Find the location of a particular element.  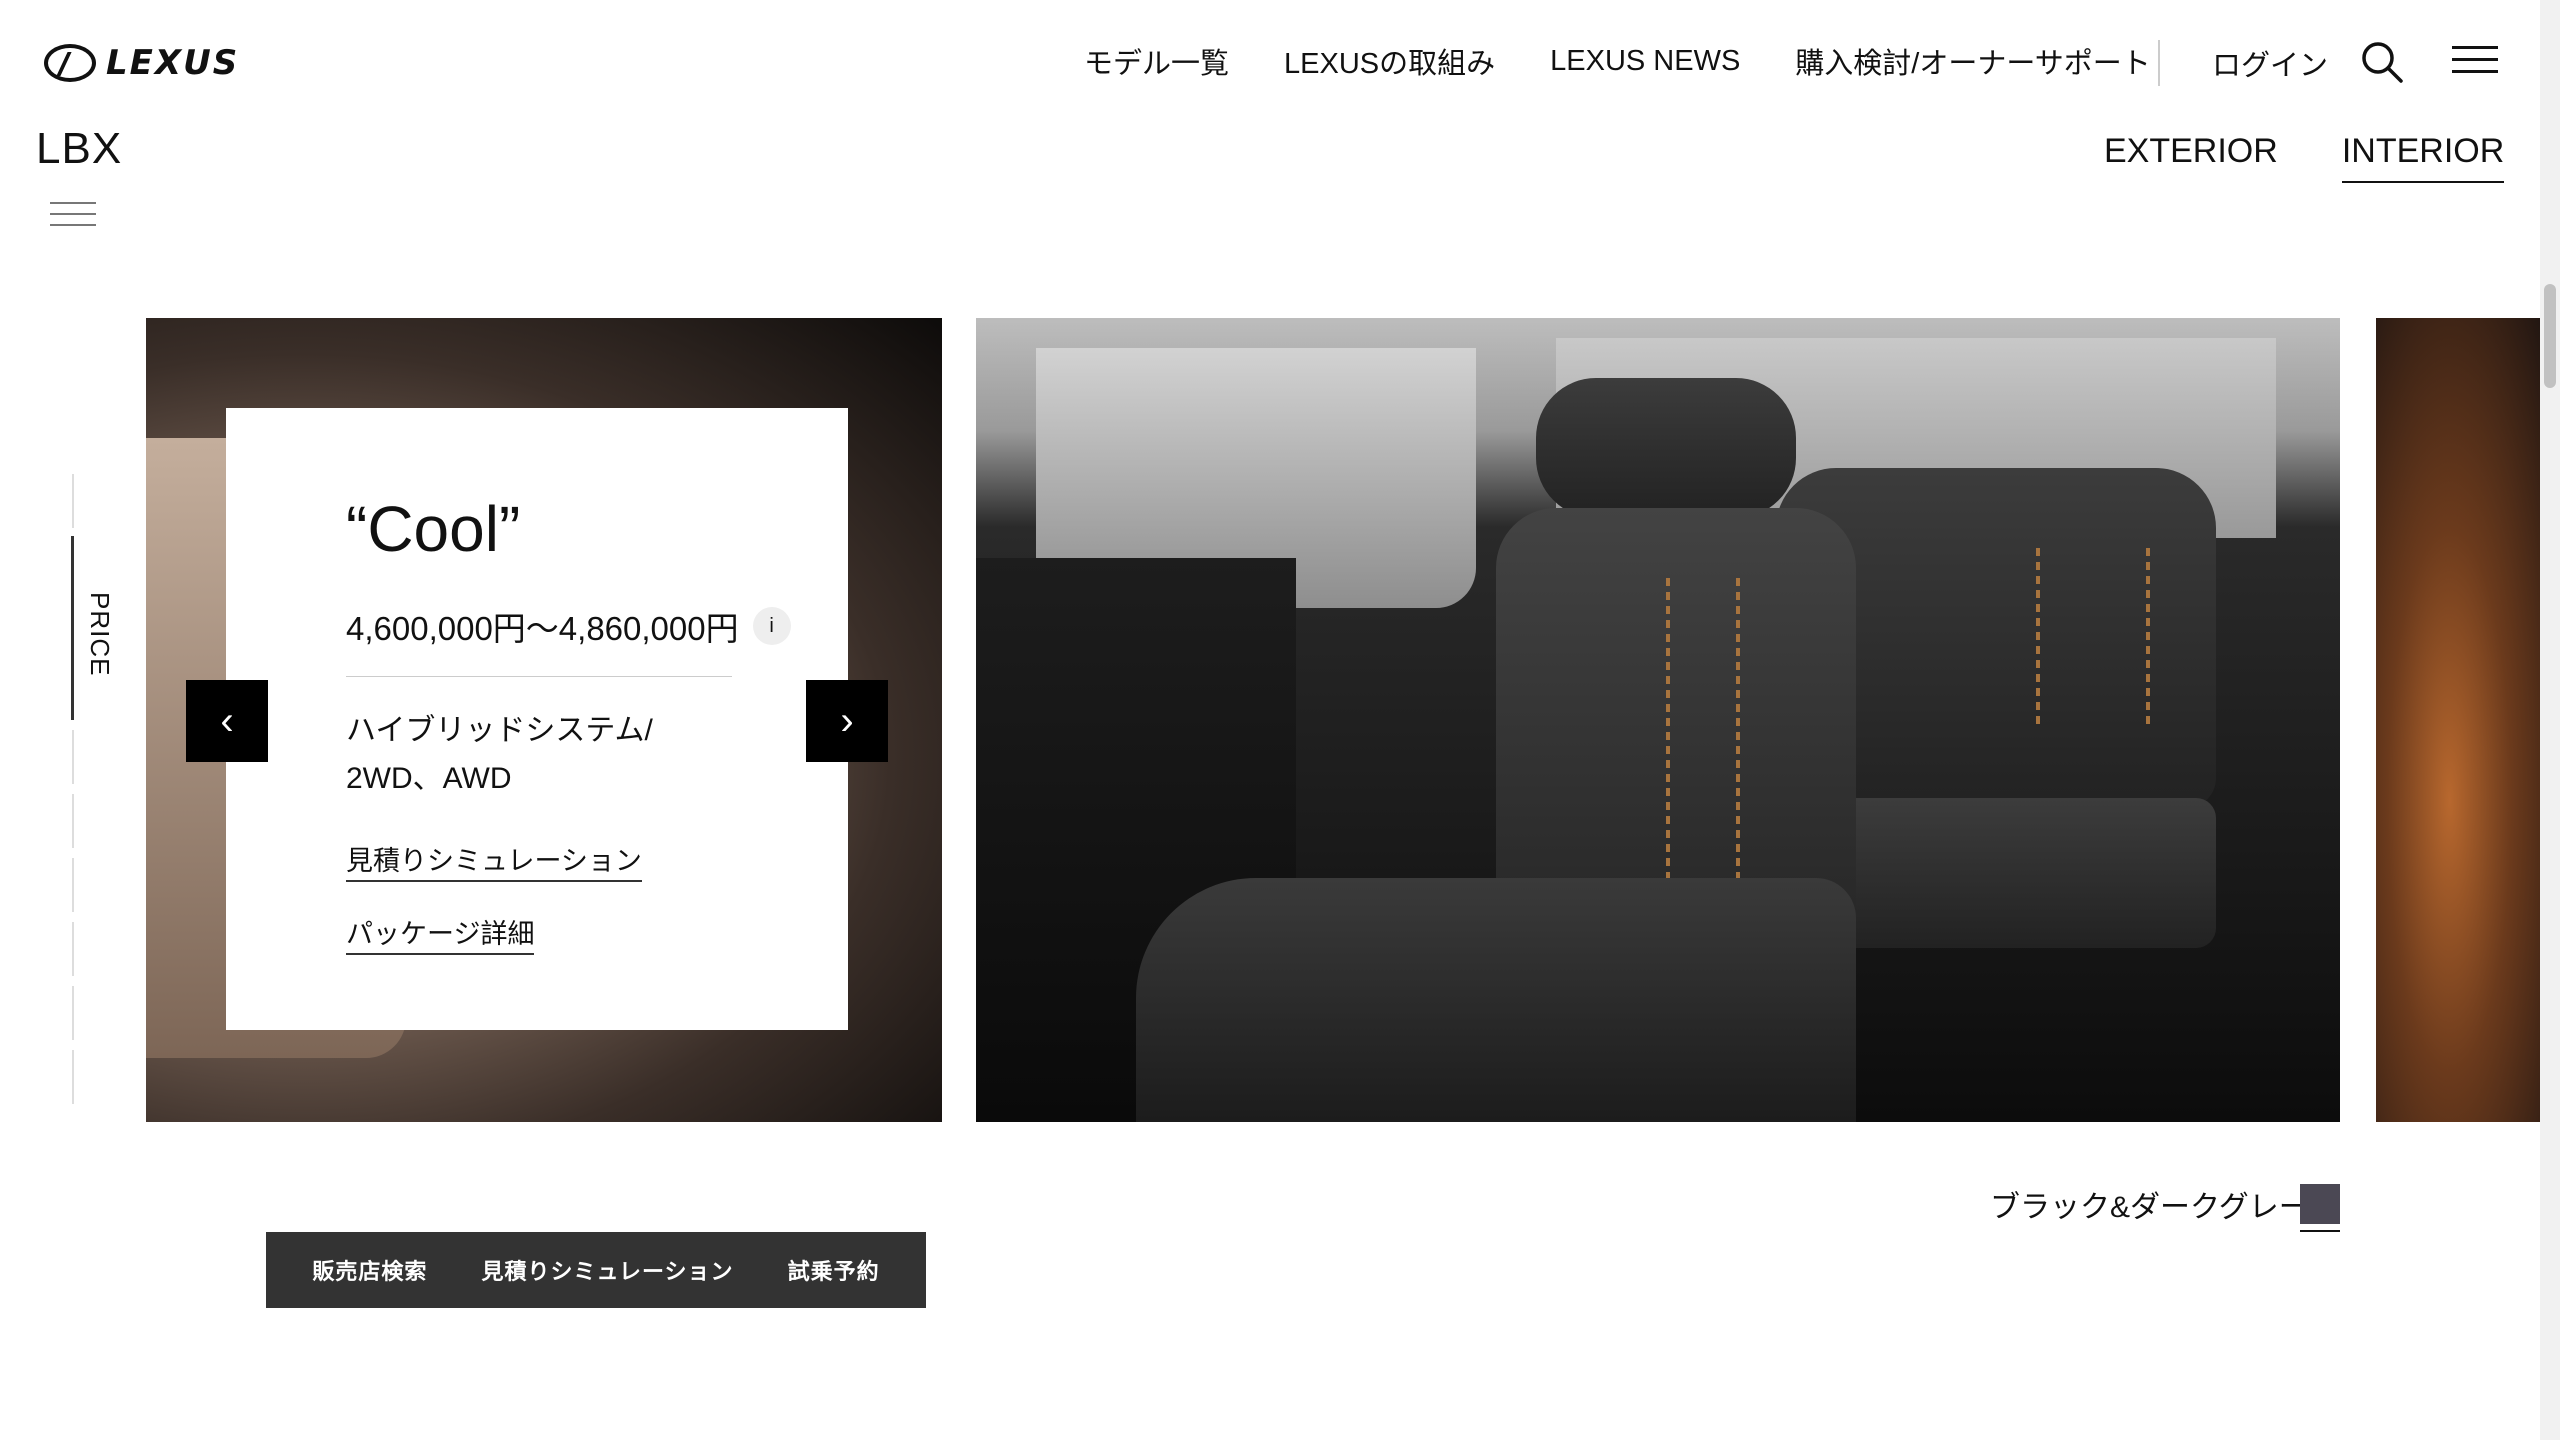

tab-interior: INTERIOR is located at coordinates (2423, 157).